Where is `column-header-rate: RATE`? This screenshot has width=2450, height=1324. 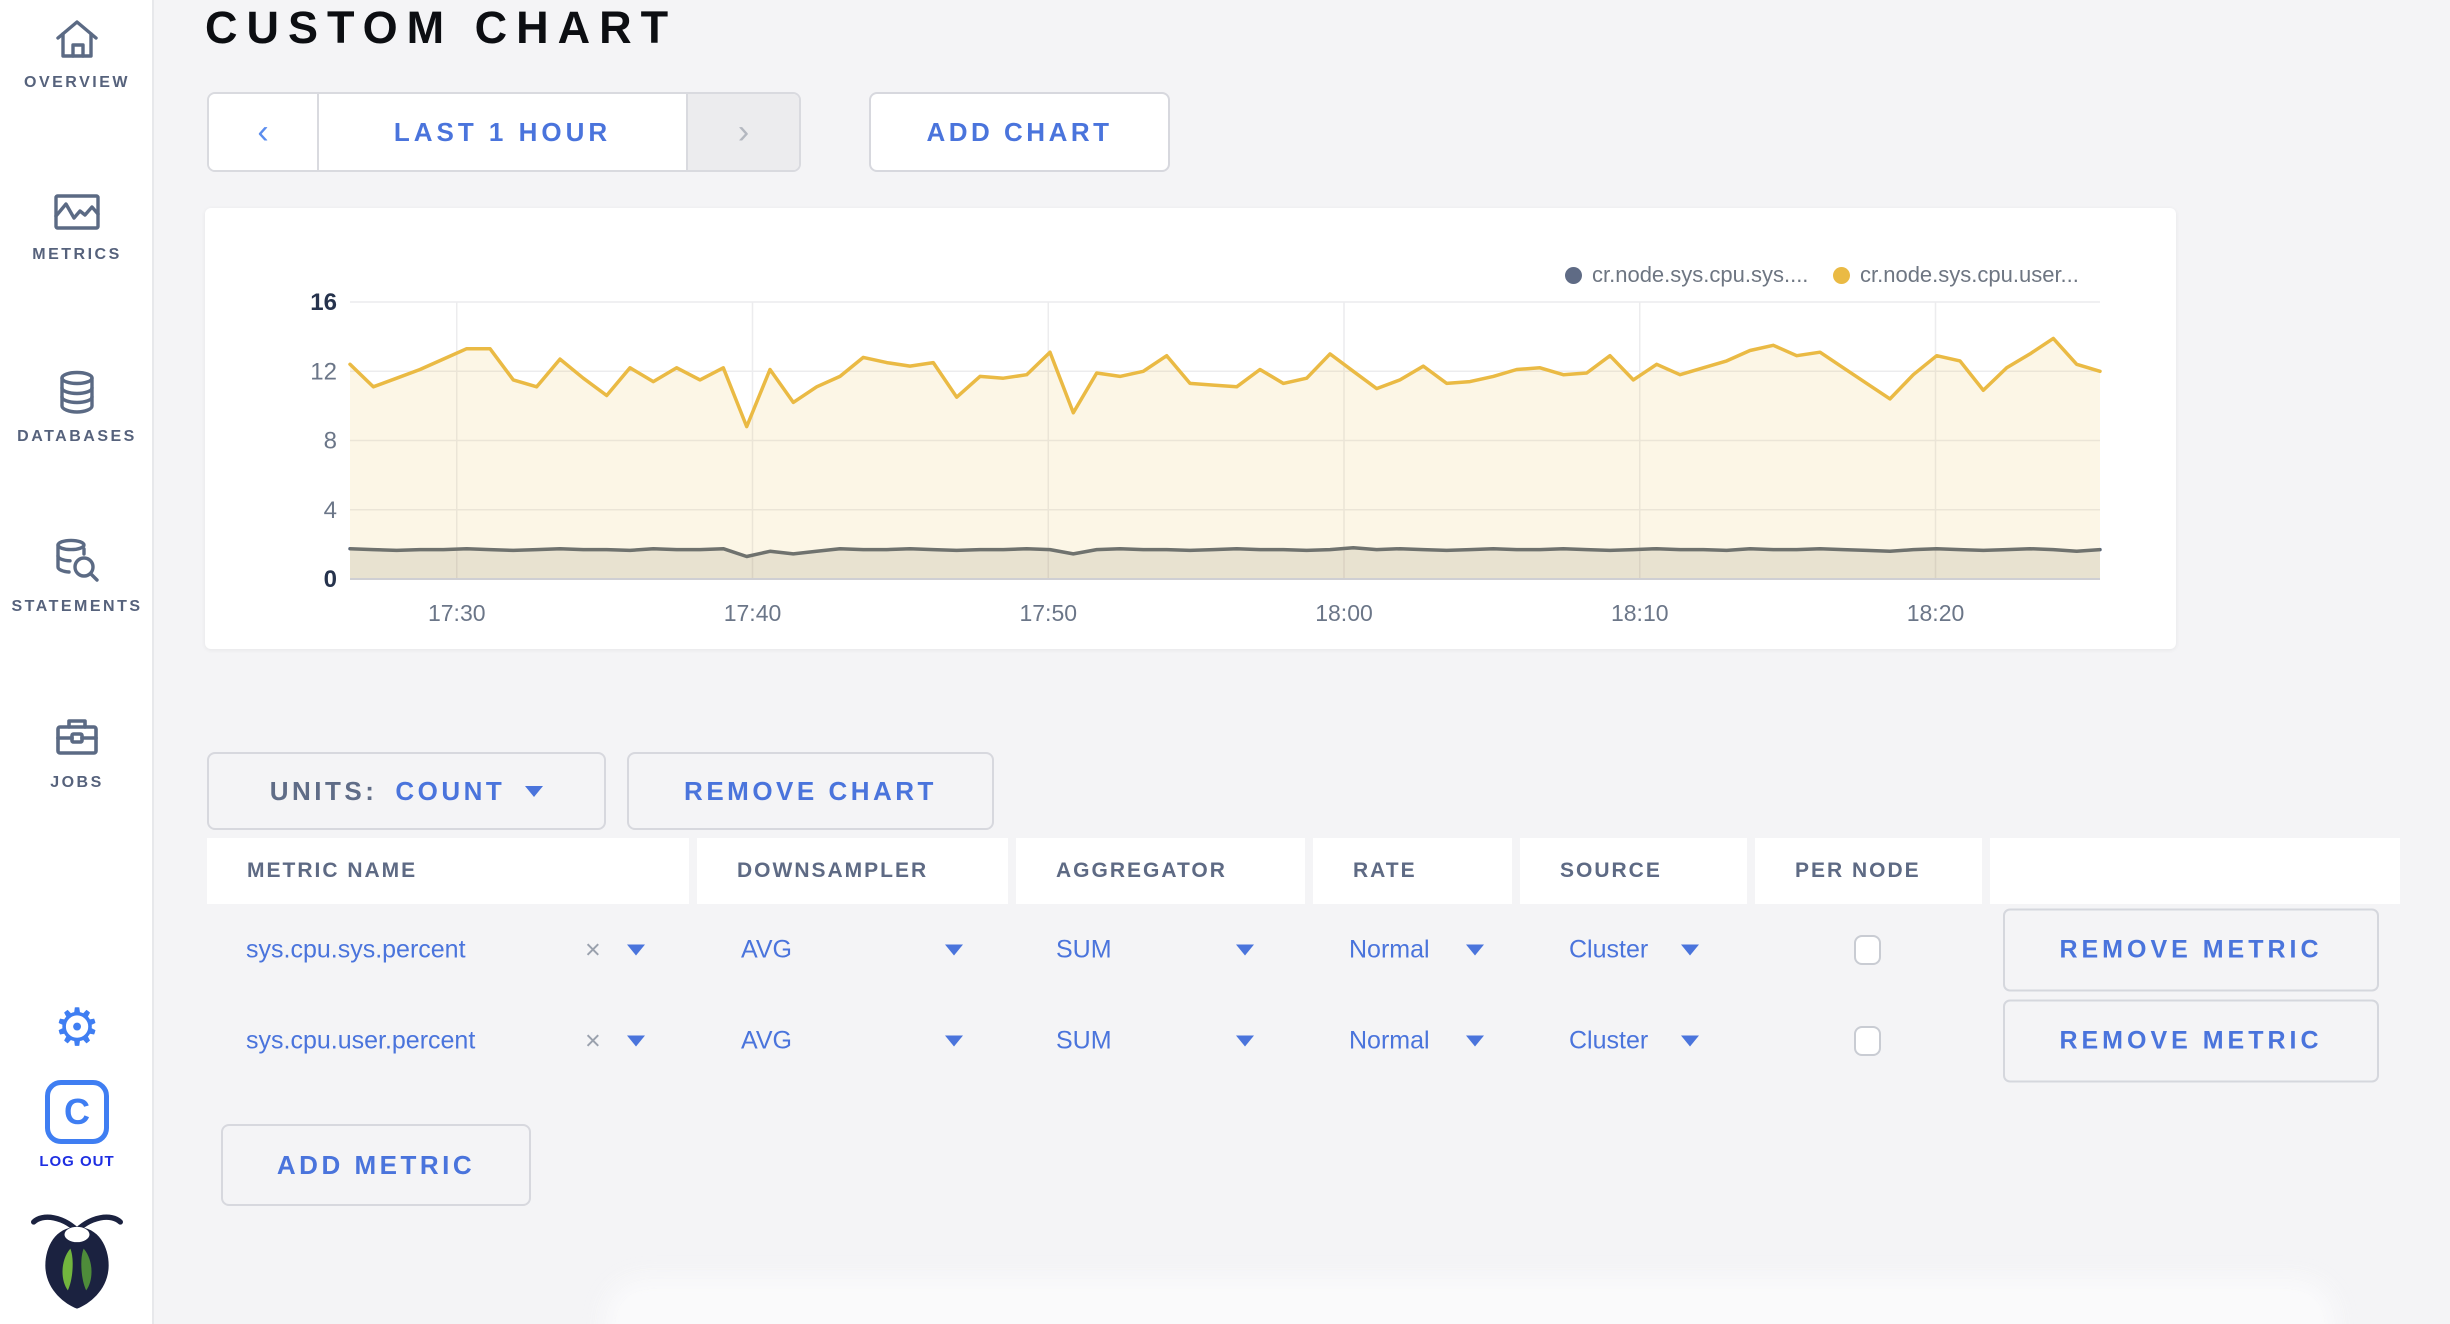
column-header-rate: RATE is located at coordinates (1412, 871).